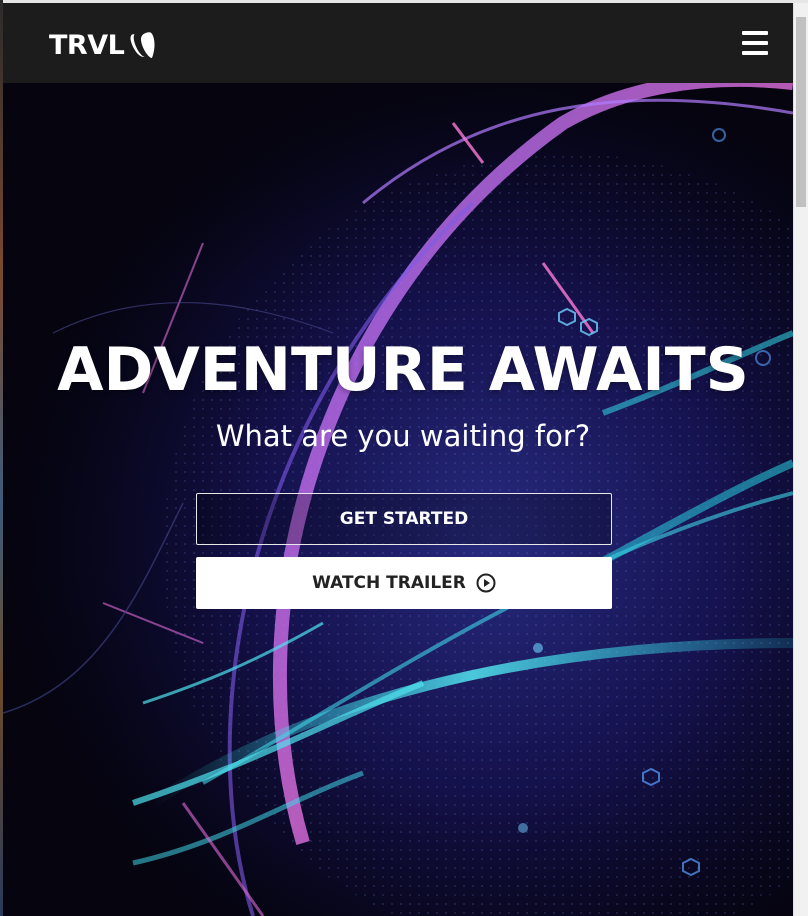  I want to click on get-started-label: GET STARTED, so click(404, 519).